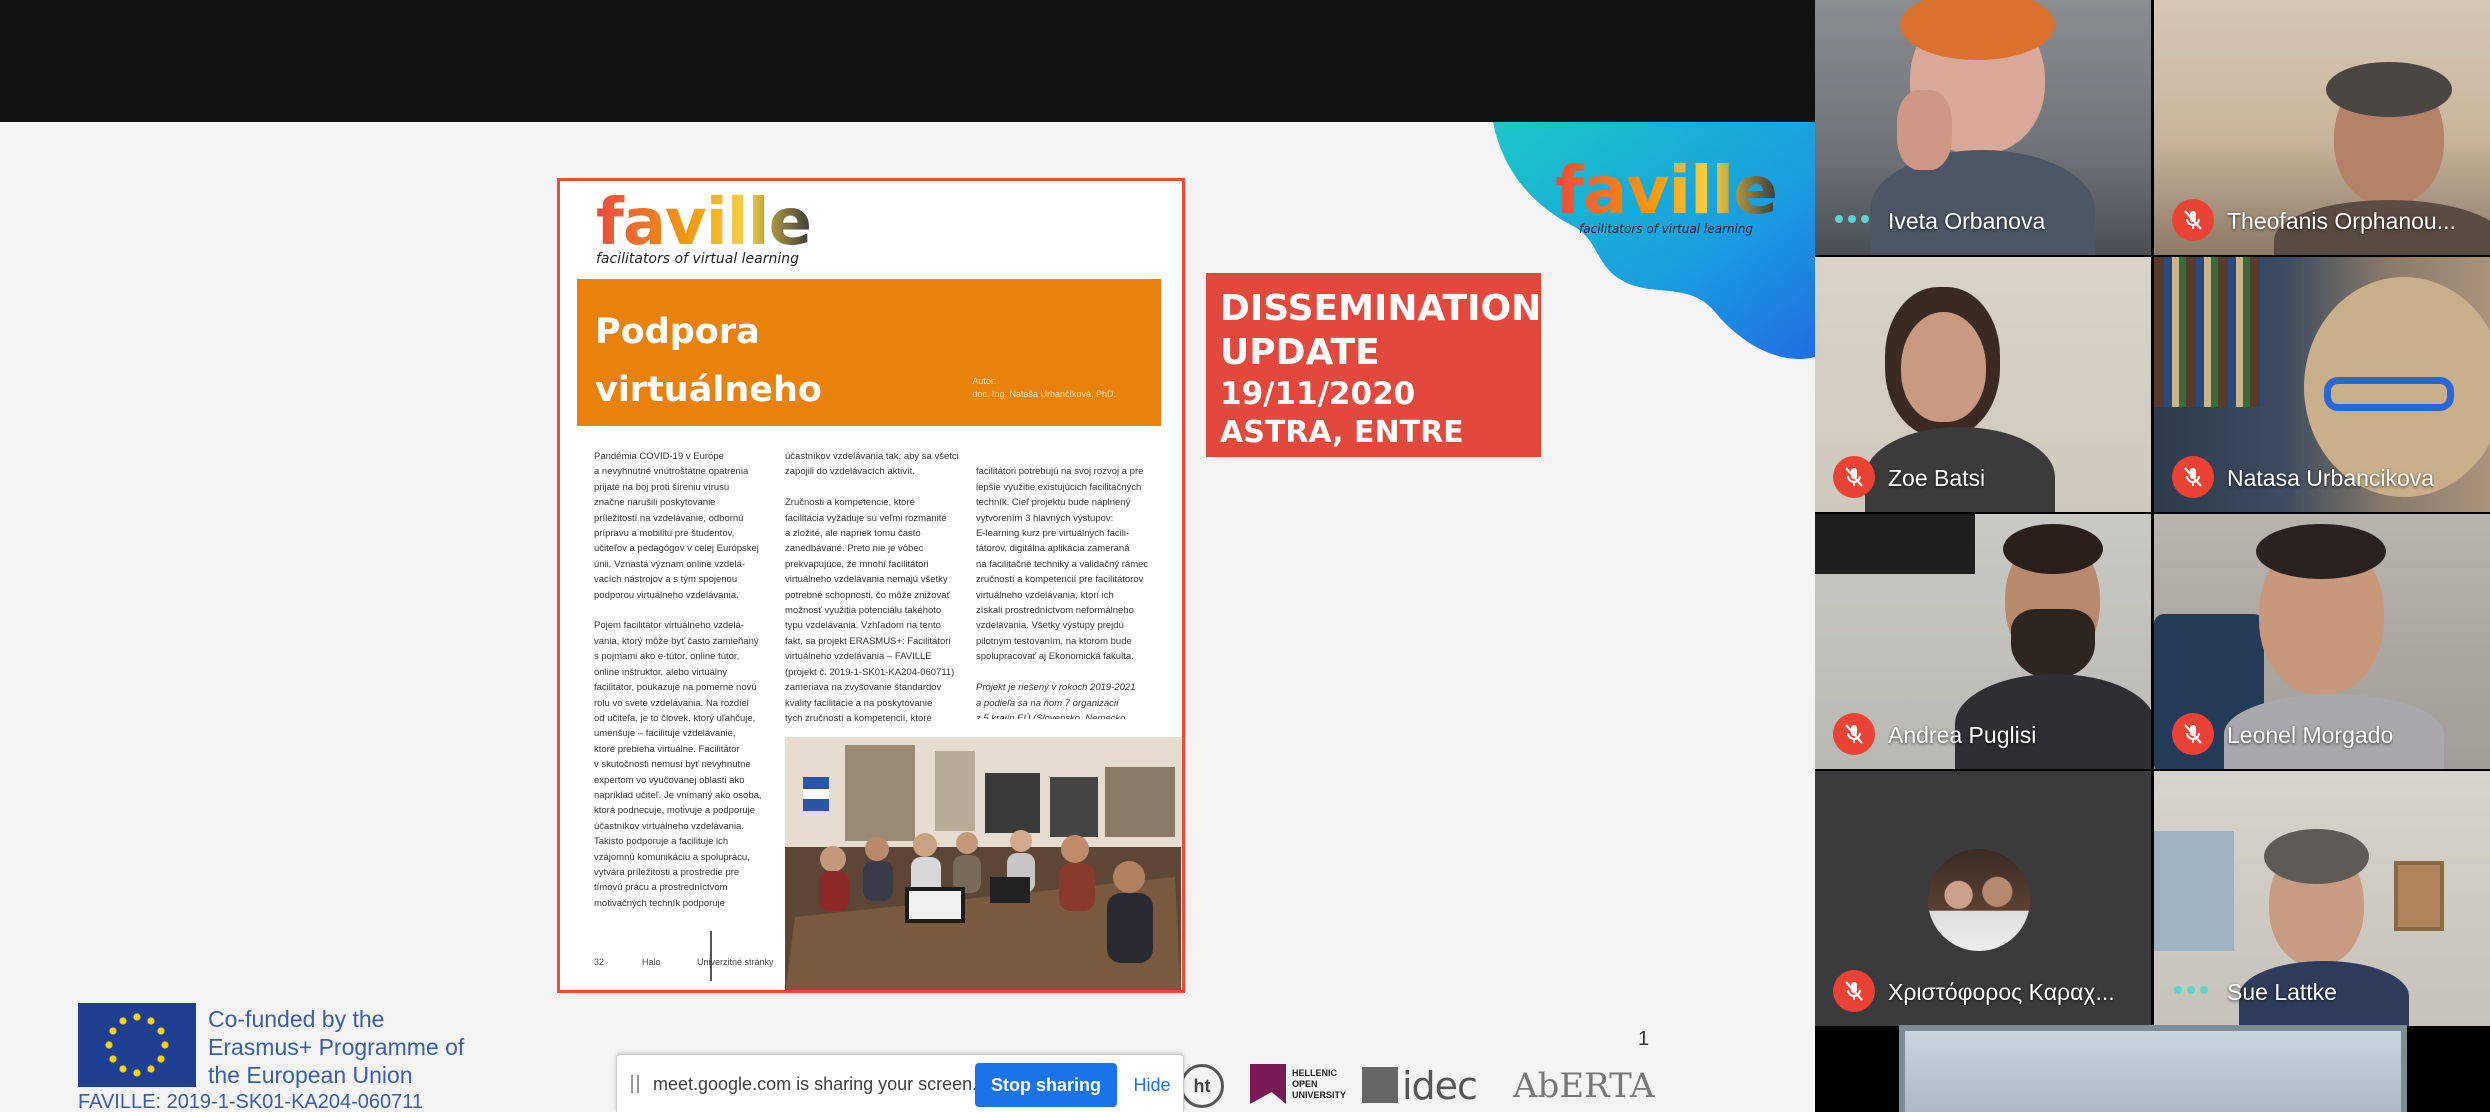  I want to click on eu-flag-icon, so click(137, 1045).